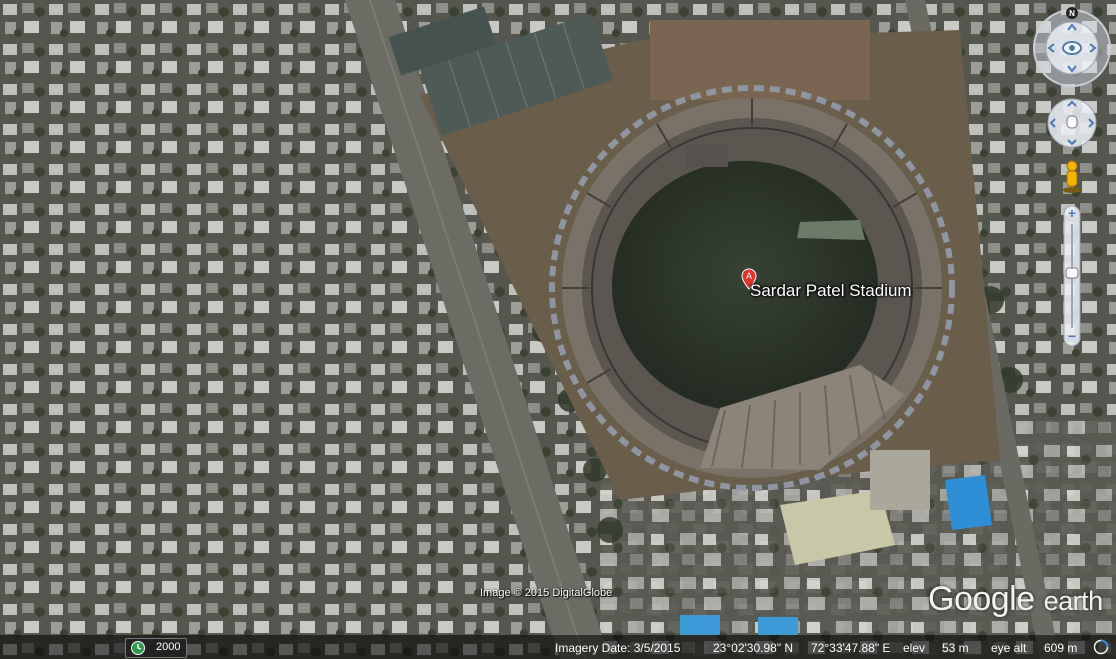  Describe the element at coordinates (1072, 123) in the screenshot. I see `move-joystick-icon` at that location.